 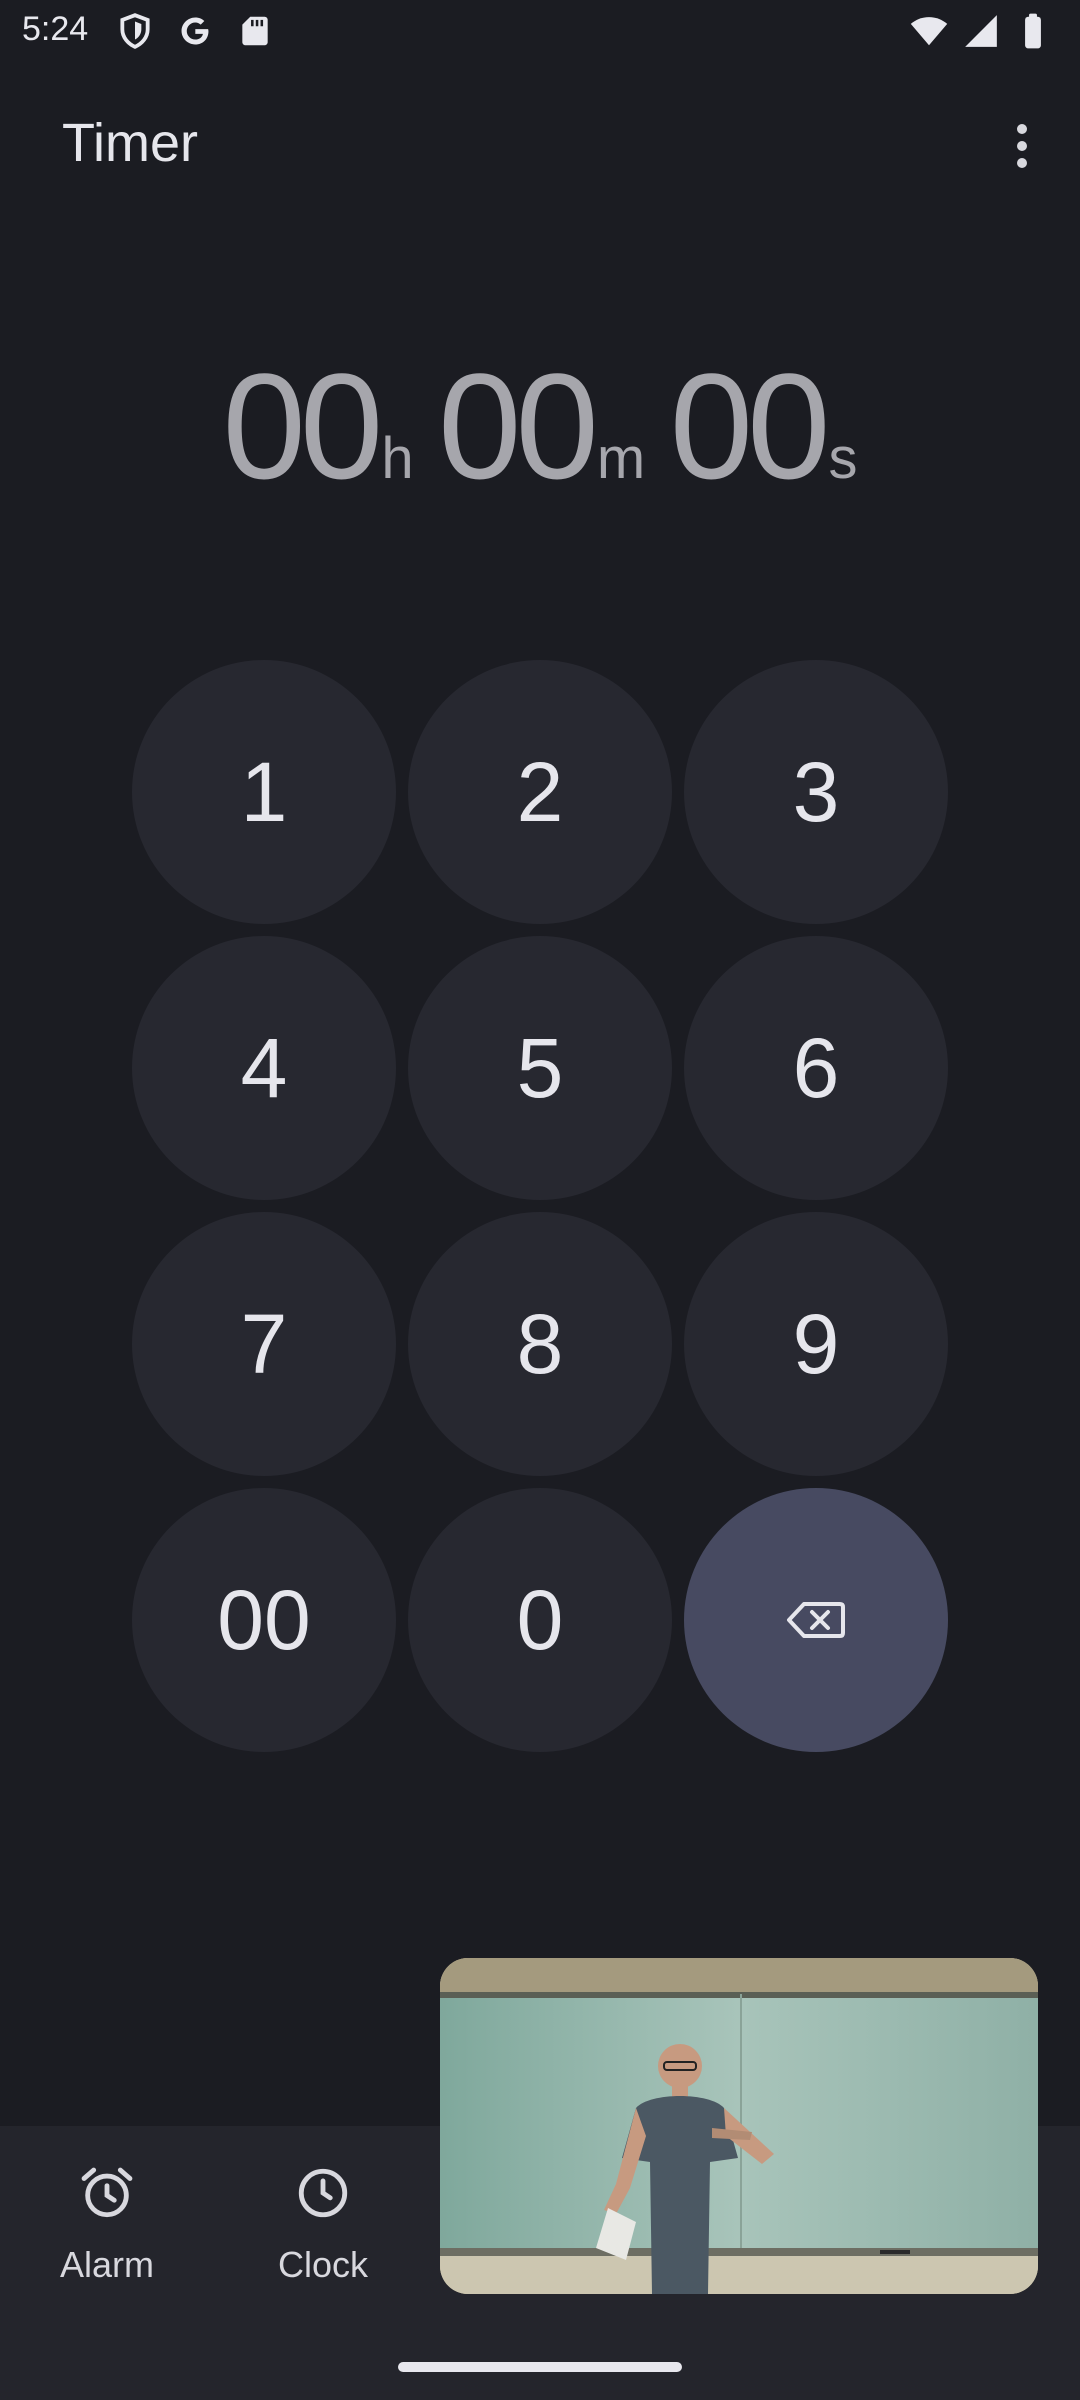 I want to click on clock-icon, so click(x=323, y=2193).